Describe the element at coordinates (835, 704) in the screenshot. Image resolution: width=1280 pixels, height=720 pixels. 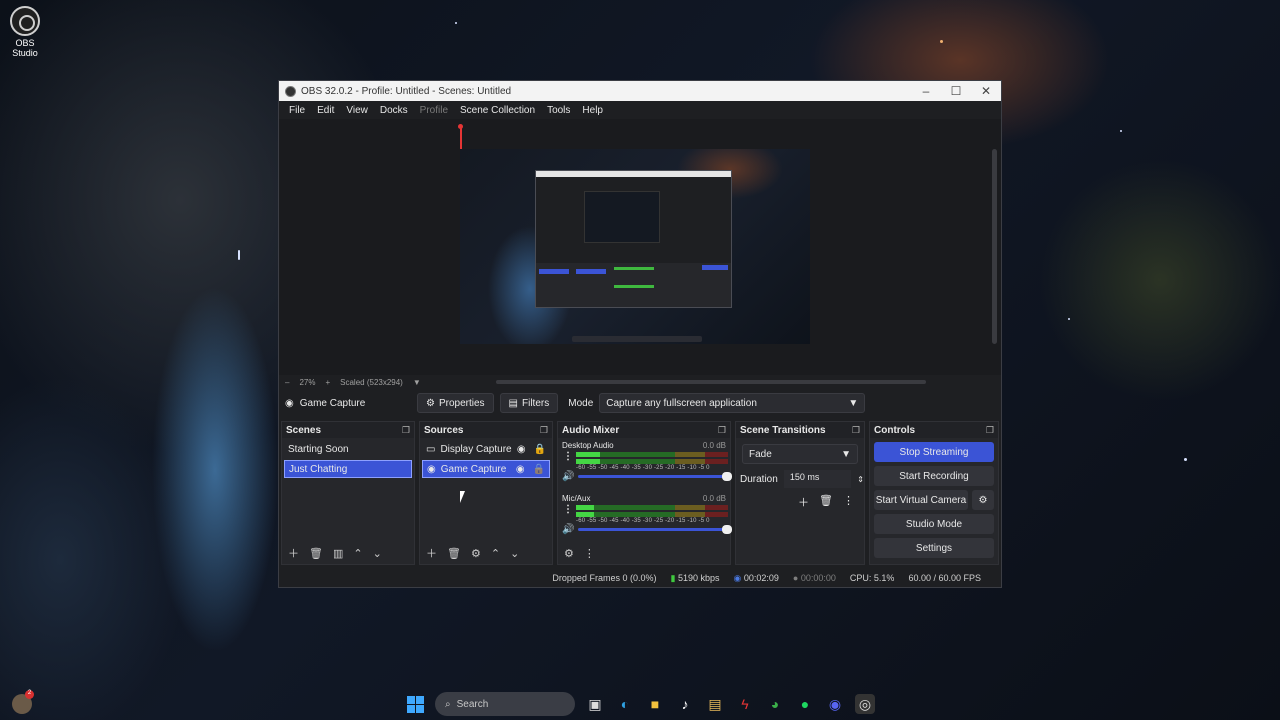
I see `discord-icon: ◉` at that location.